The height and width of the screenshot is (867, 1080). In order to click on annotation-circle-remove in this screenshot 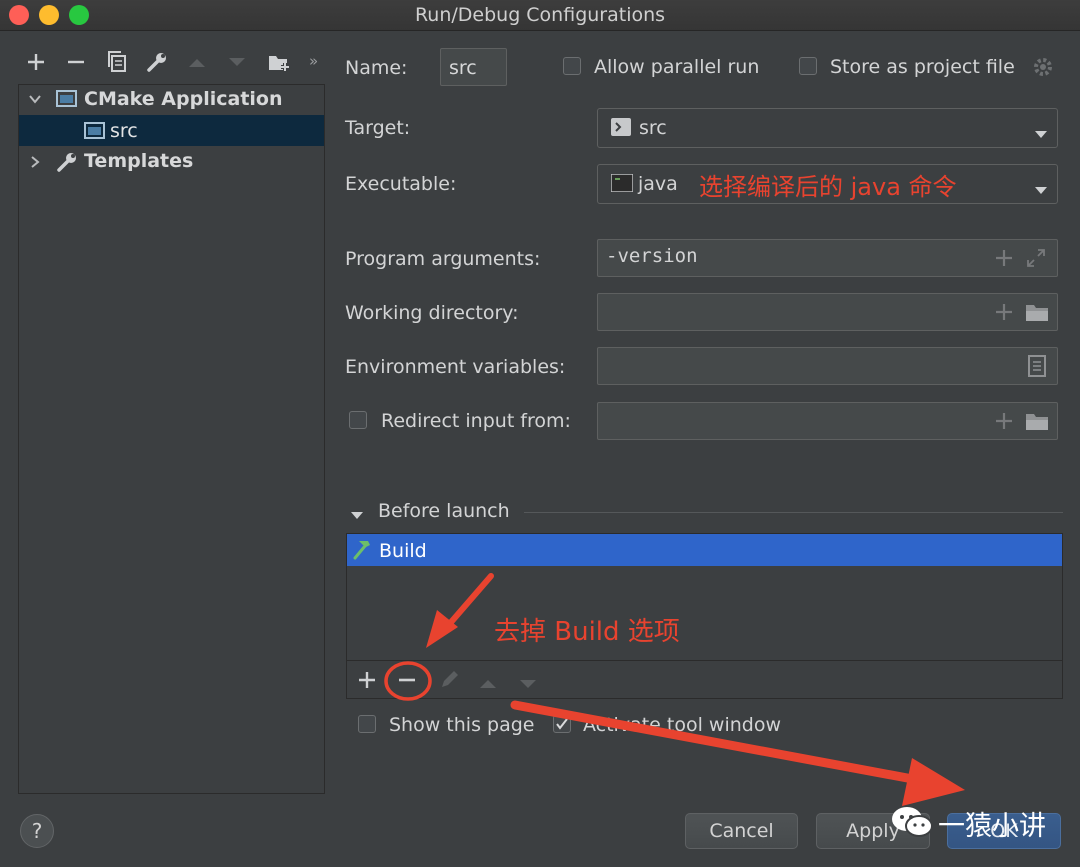, I will do `click(408, 681)`.